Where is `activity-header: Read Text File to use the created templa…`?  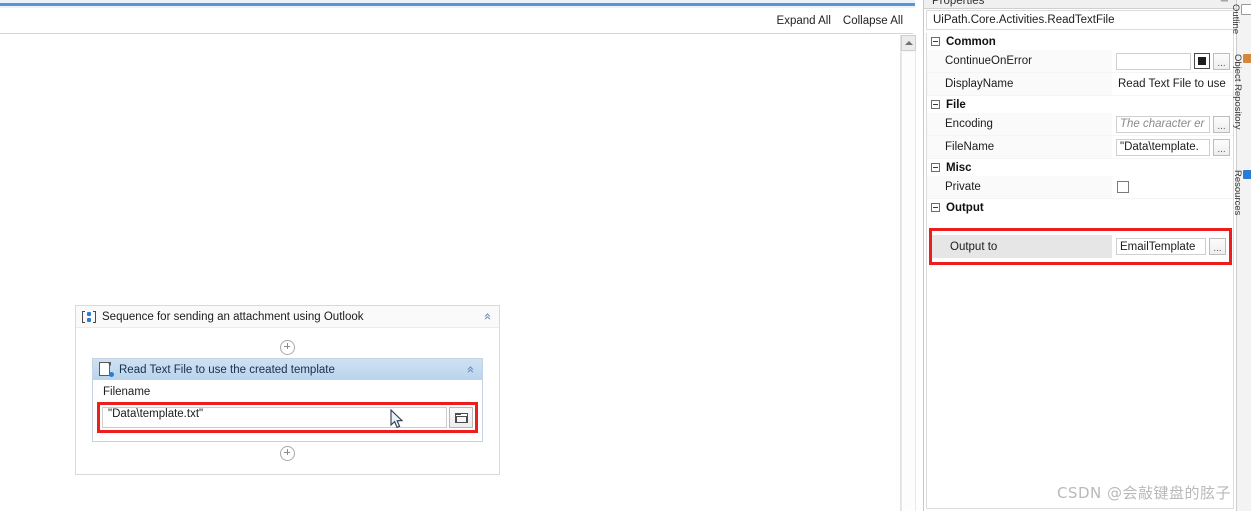
activity-header: Read Text File to use the created templa… is located at coordinates (287, 369).